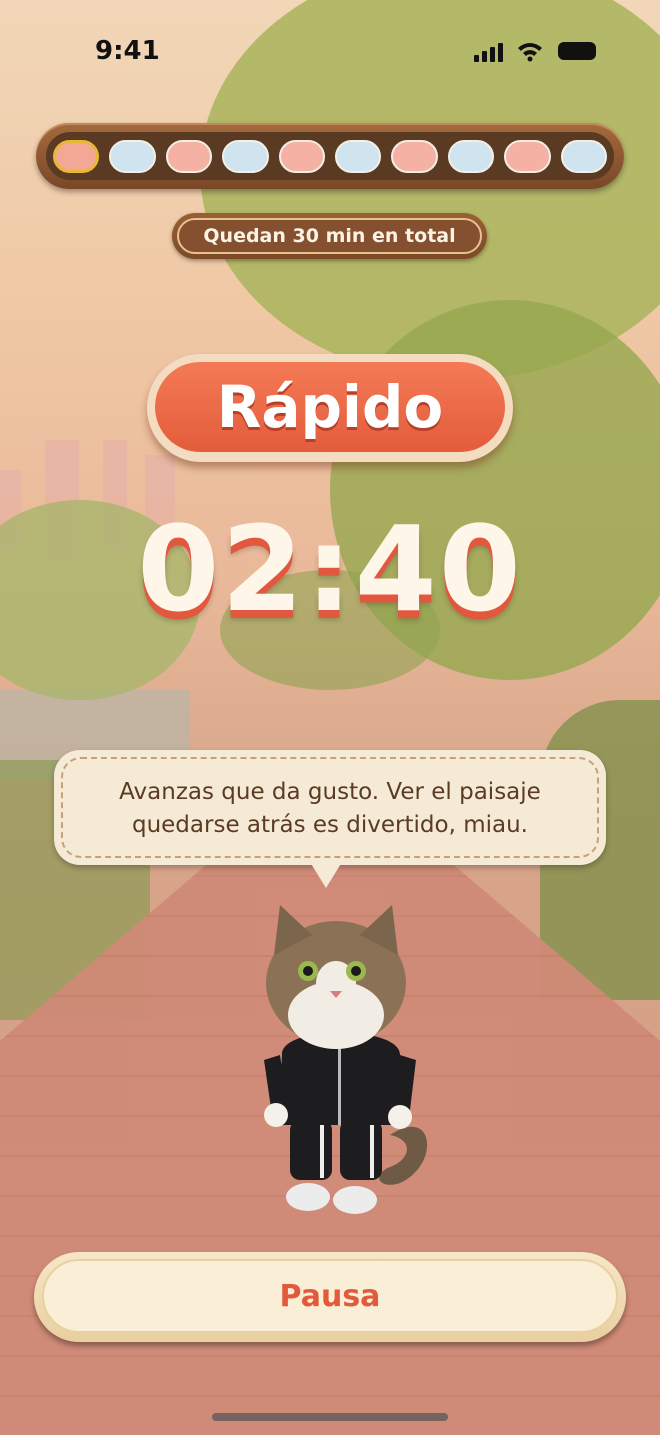 The image size is (660, 1435). I want to click on pause-button-label: Pausa, so click(330, 1296).